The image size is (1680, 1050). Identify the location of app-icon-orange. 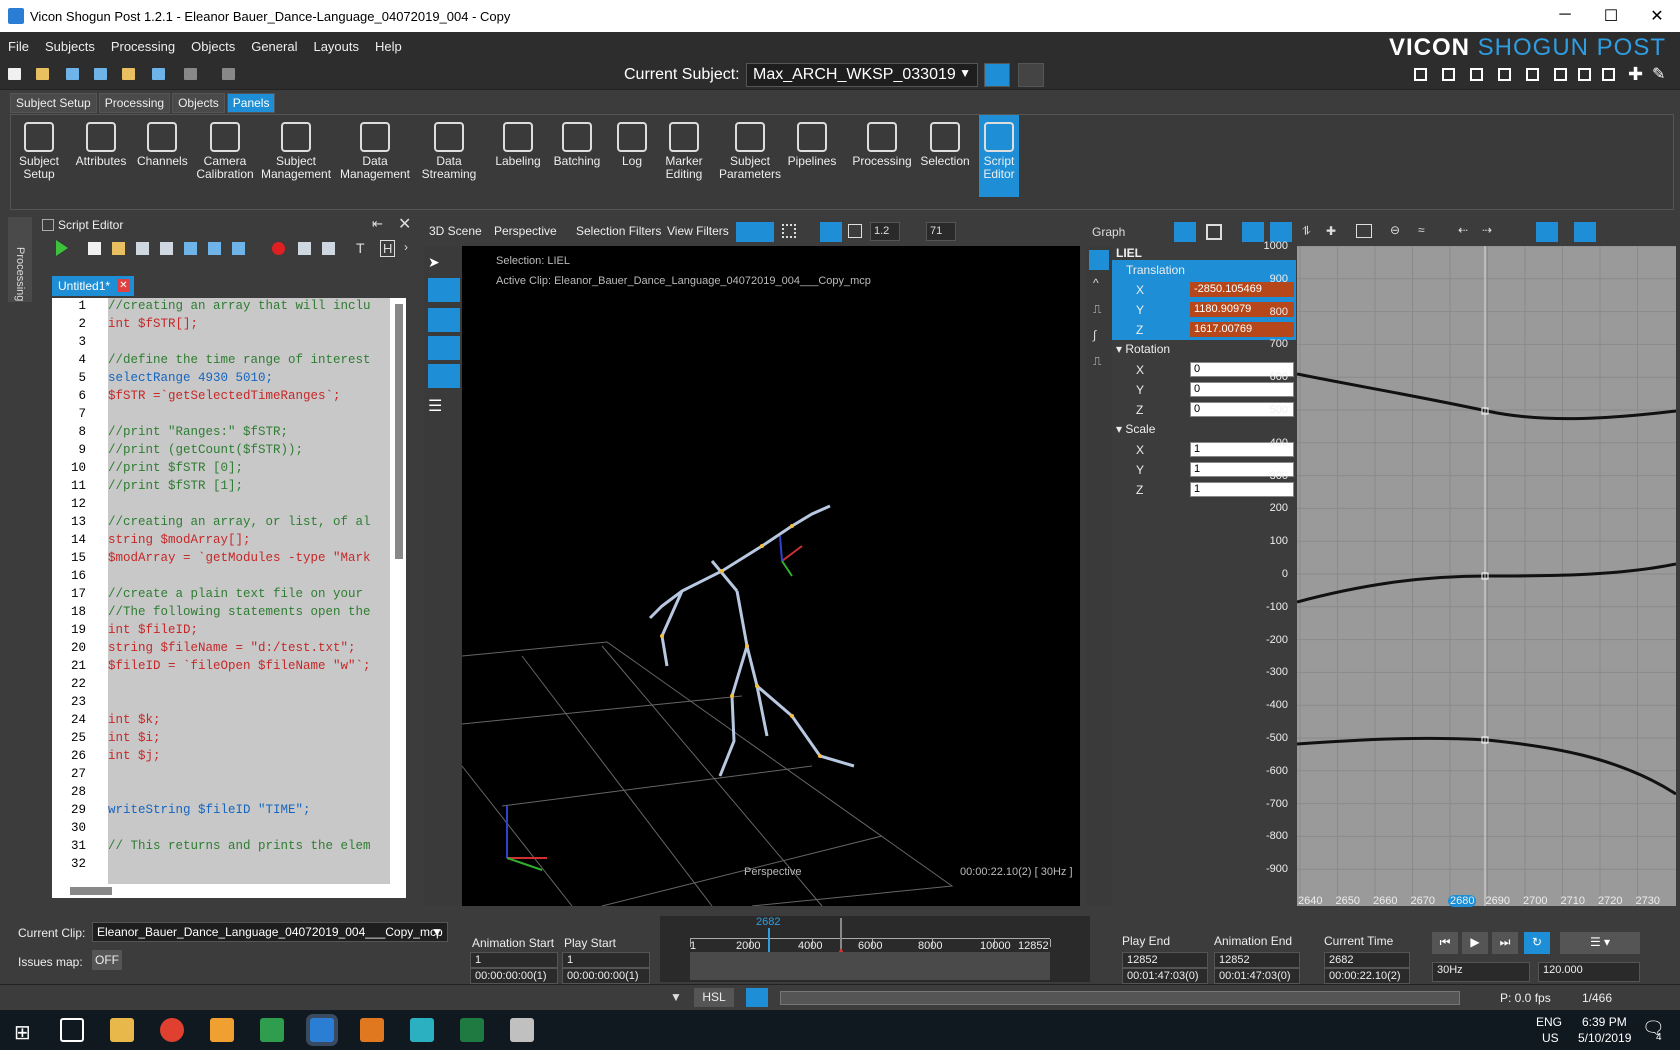
(222, 1030).